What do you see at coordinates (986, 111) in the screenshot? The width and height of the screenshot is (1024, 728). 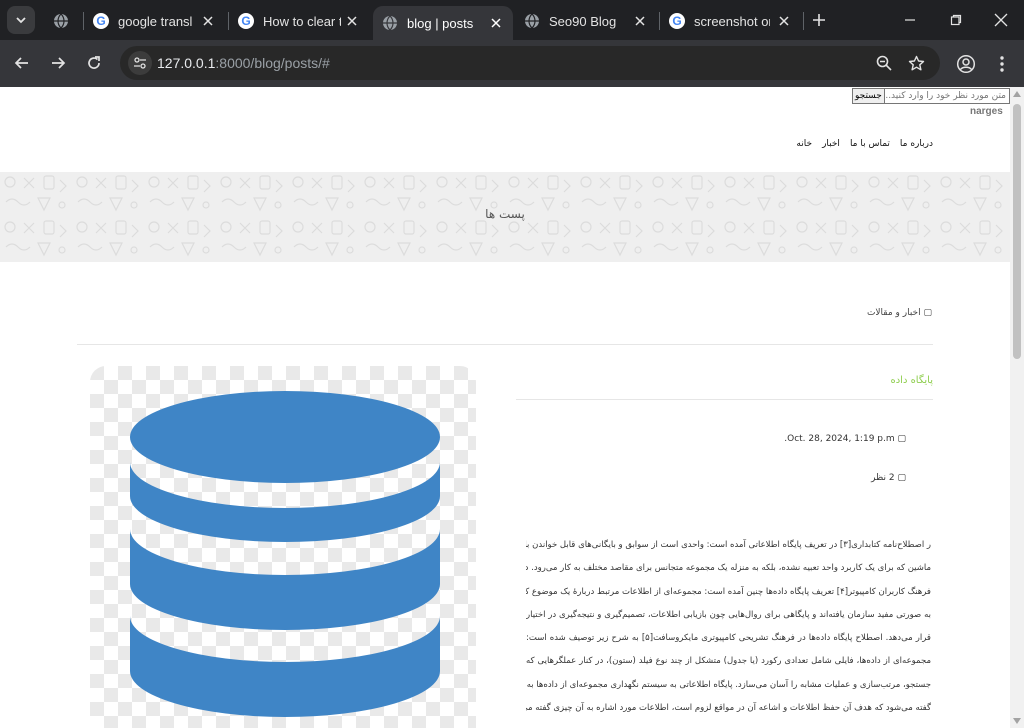 I see `username: narges` at bounding box center [986, 111].